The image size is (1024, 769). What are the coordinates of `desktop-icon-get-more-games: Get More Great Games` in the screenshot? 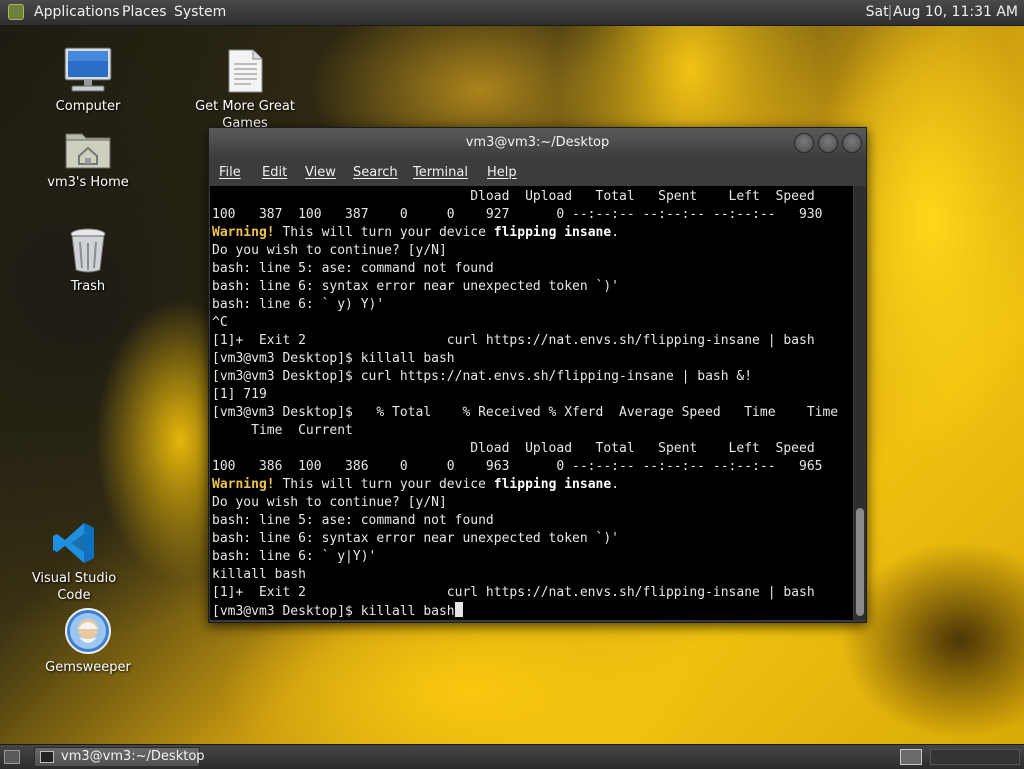 It's located at (245, 90).